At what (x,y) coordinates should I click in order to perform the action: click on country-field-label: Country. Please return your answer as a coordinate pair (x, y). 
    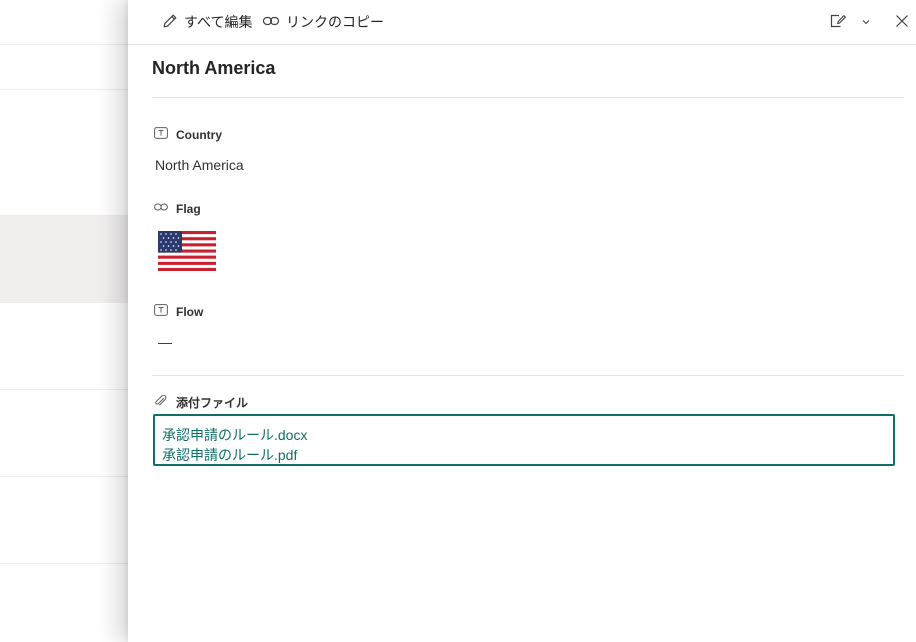
    Looking at the image, I should click on (188, 134).